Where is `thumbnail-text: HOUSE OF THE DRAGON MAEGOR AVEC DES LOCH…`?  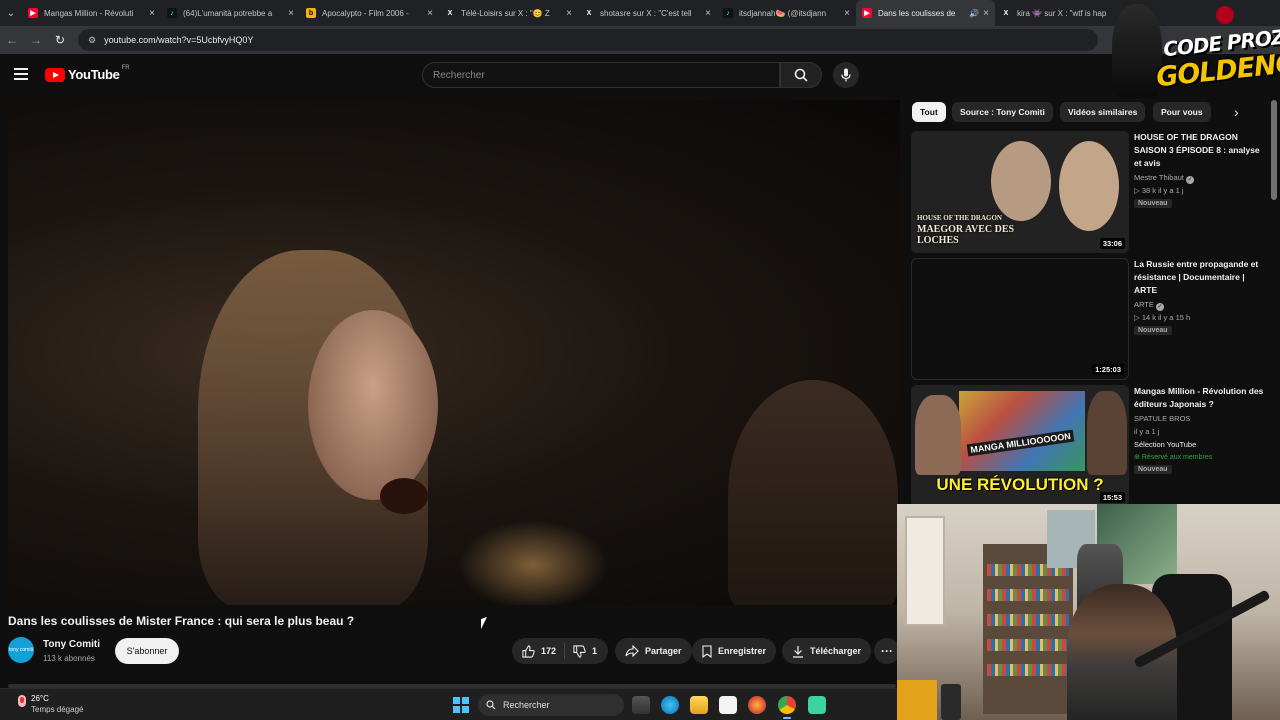
thumbnail-text: HOUSE OF THE DRAGON MAEGOR AVEC DES LOCH… is located at coordinates (977, 229).